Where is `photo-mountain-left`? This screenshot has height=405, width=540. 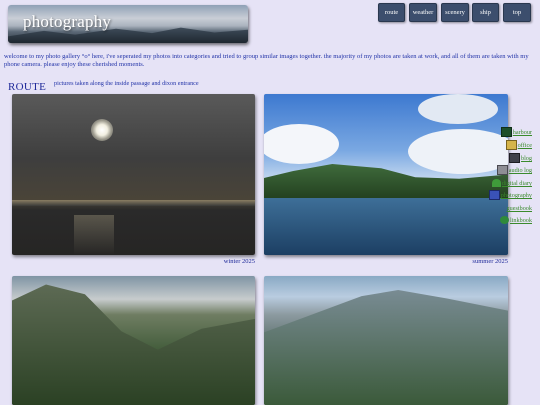
photo-mountain-left is located at coordinates (133, 340).